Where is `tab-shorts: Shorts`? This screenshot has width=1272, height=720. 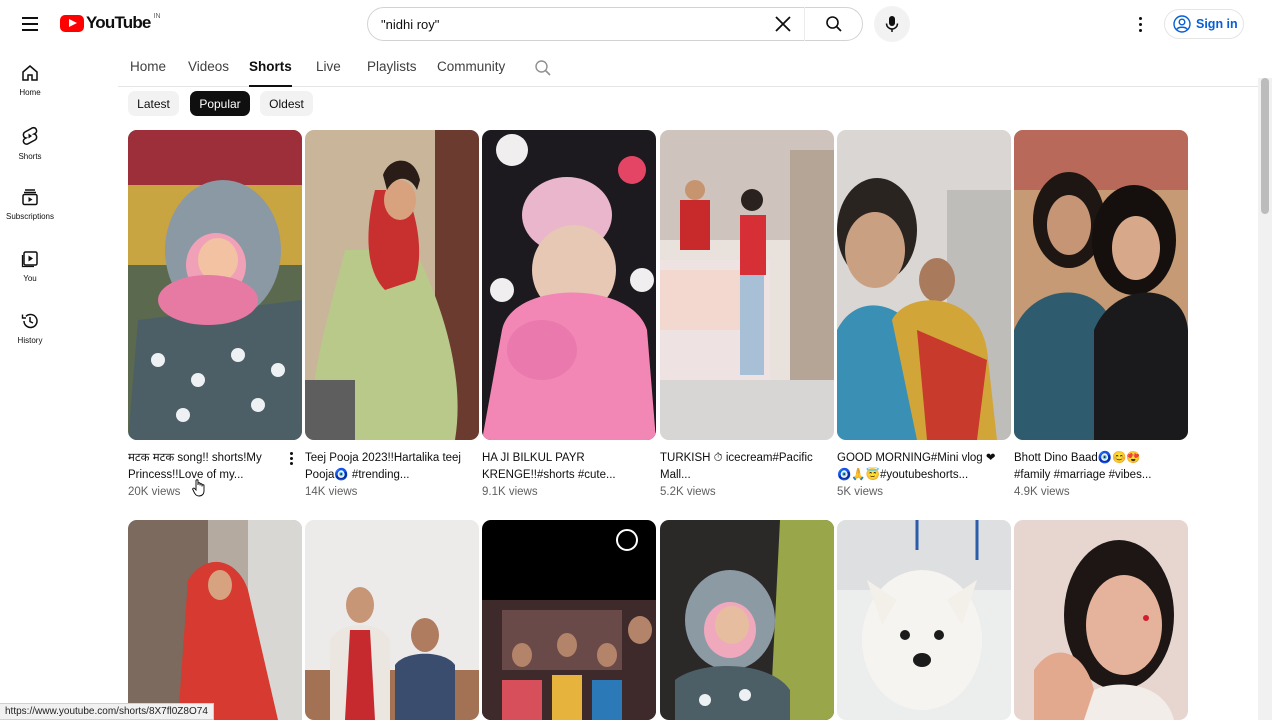 tab-shorts: Shorts is located at coordinates (270, 73).